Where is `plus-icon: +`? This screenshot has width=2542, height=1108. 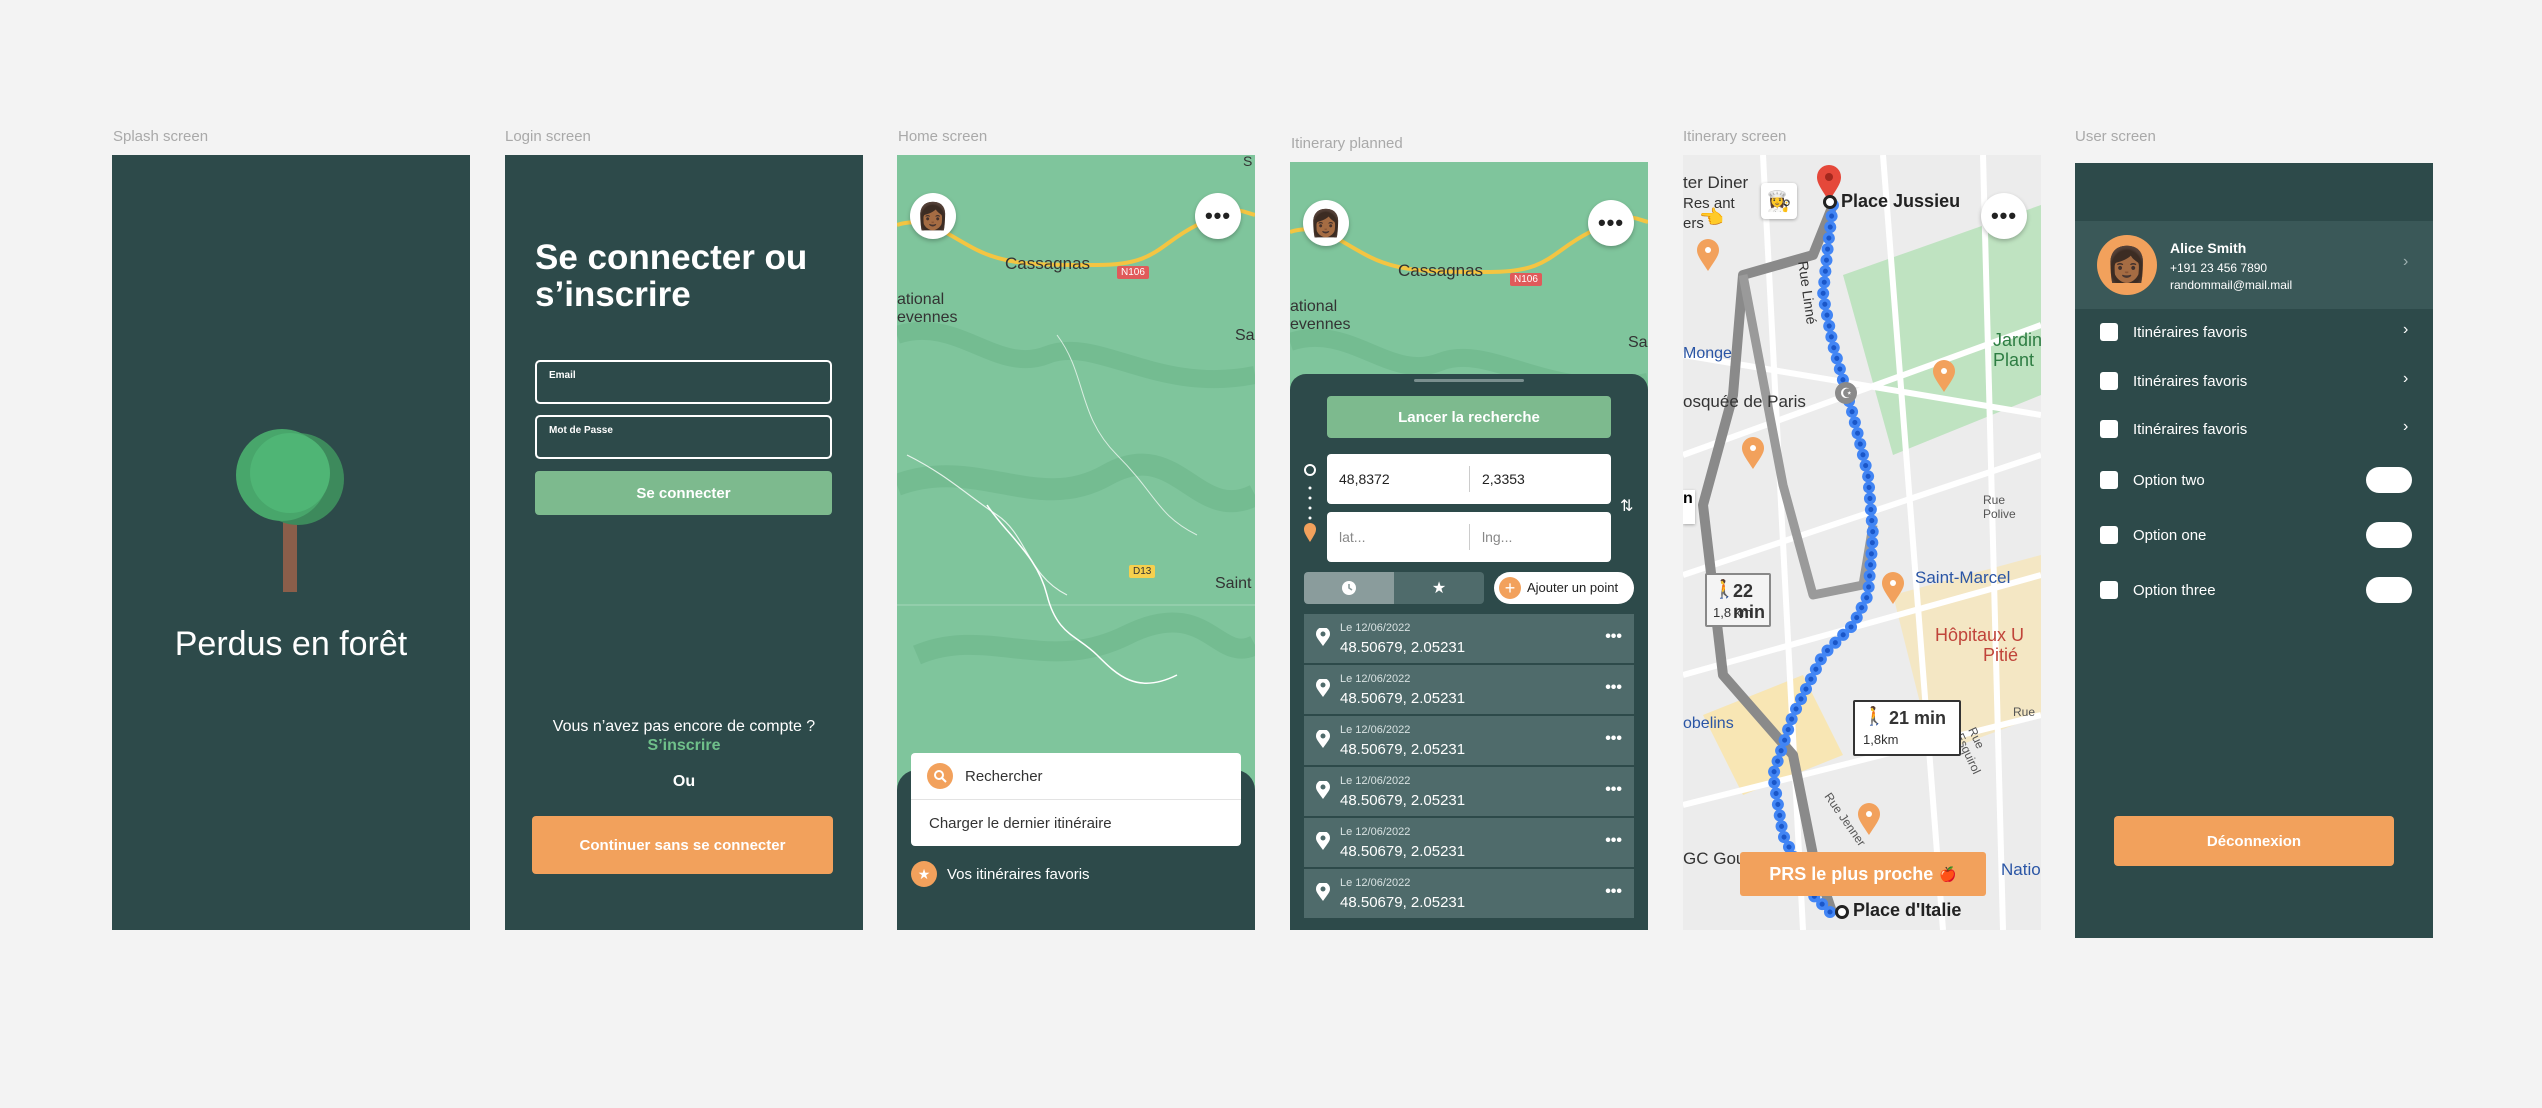 plus-icon: + is located at coordinates (1510, 588).